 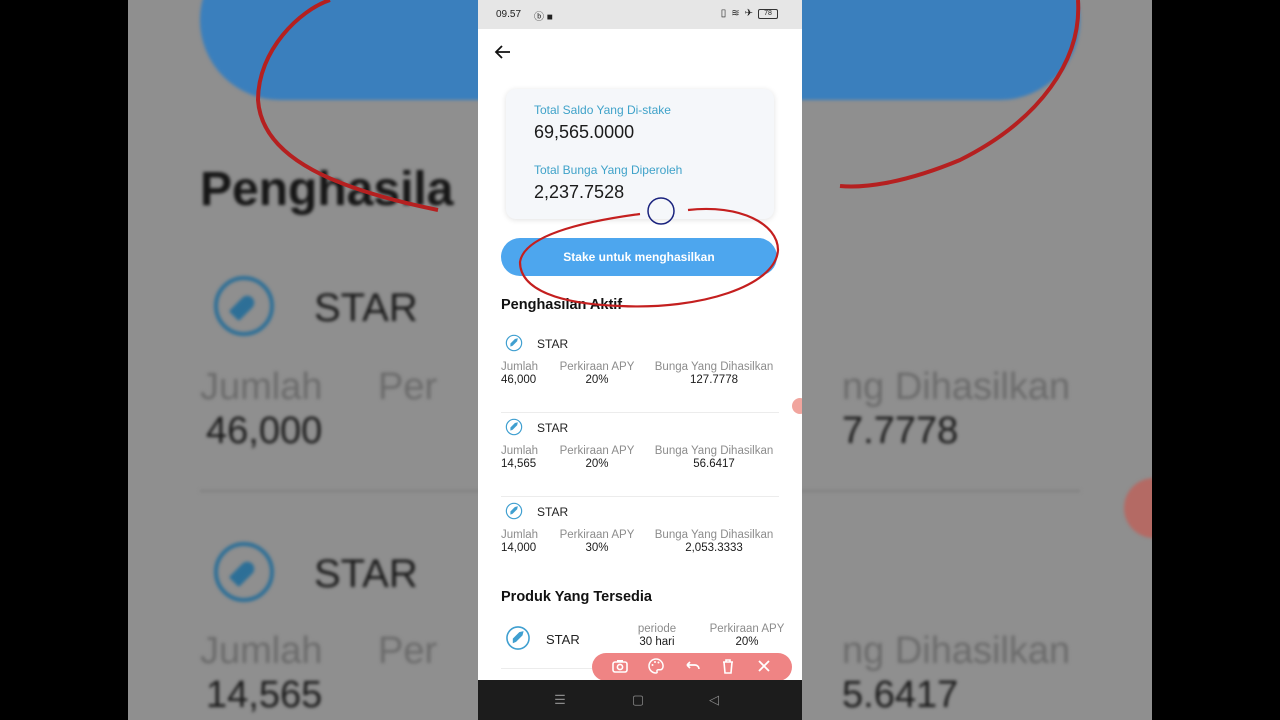 What do you see at coordinates (504, 53) in the screenshot?
I see `arrow-left-icon` at bounding box center [504, 53].